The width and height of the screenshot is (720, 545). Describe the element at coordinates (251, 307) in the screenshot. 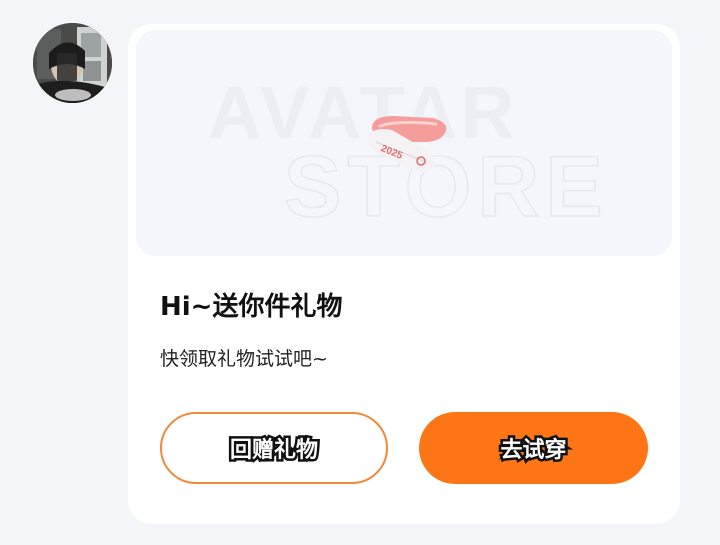

I see `gift-title: Hi~送你件礼物` at that location.